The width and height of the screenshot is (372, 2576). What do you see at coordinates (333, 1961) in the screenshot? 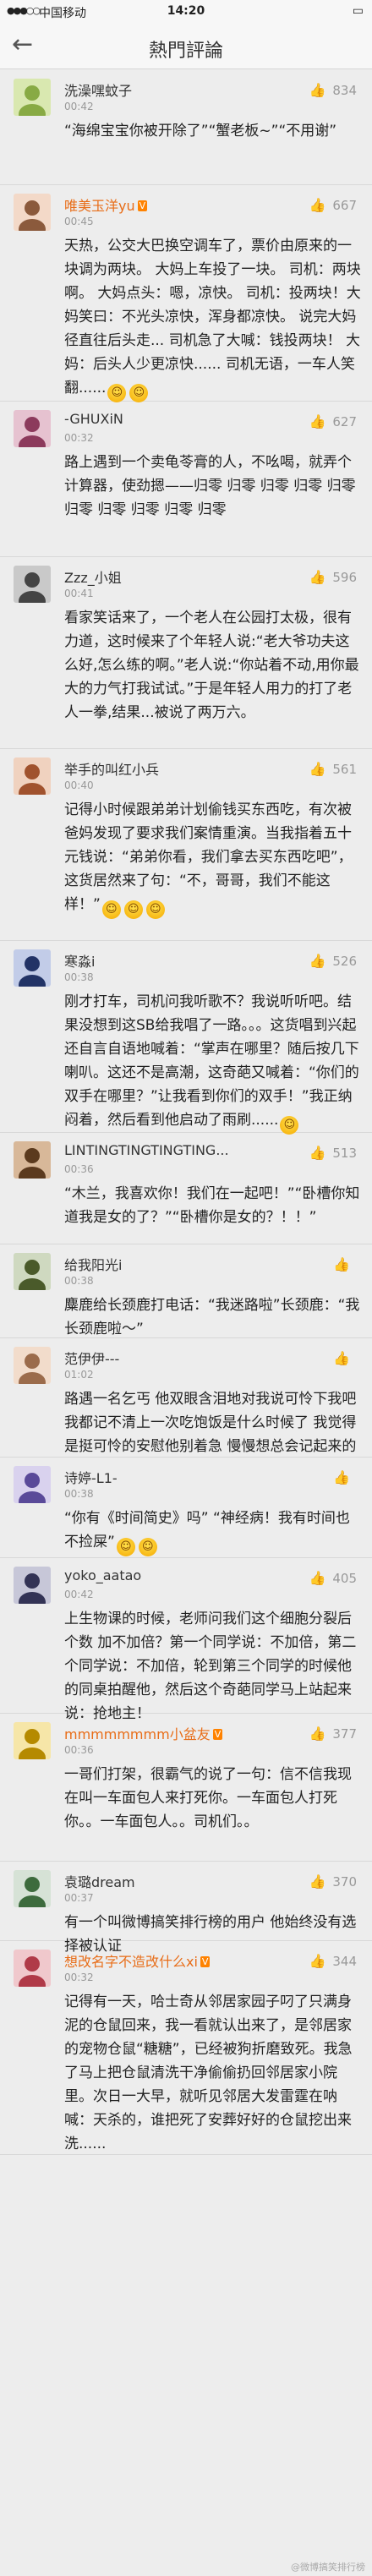
I see `like-button: 👍 344` at bounding box center [333, 1961].